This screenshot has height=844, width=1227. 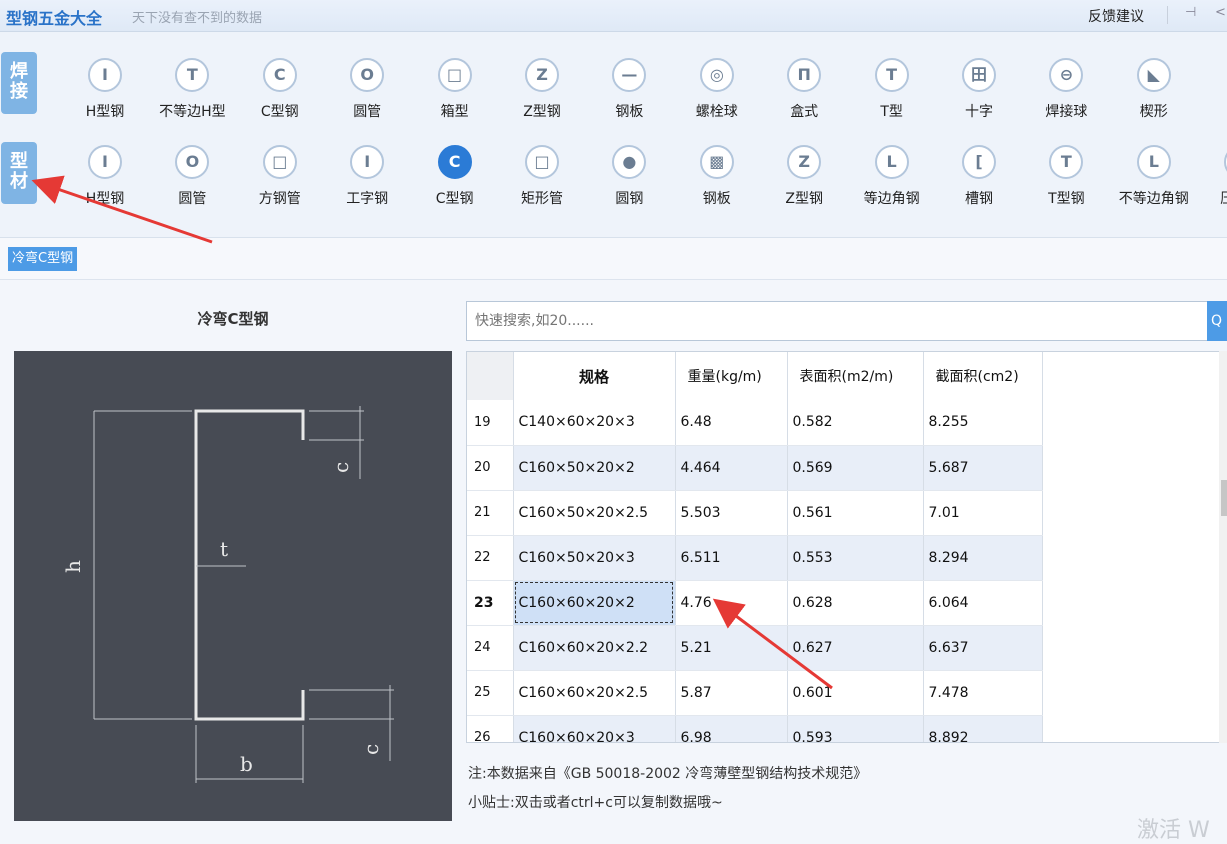 What do you see at coordinates (855, 693) in the screenshot?
I see `cell-surface: 0.601` at bounding box center [855, 693].